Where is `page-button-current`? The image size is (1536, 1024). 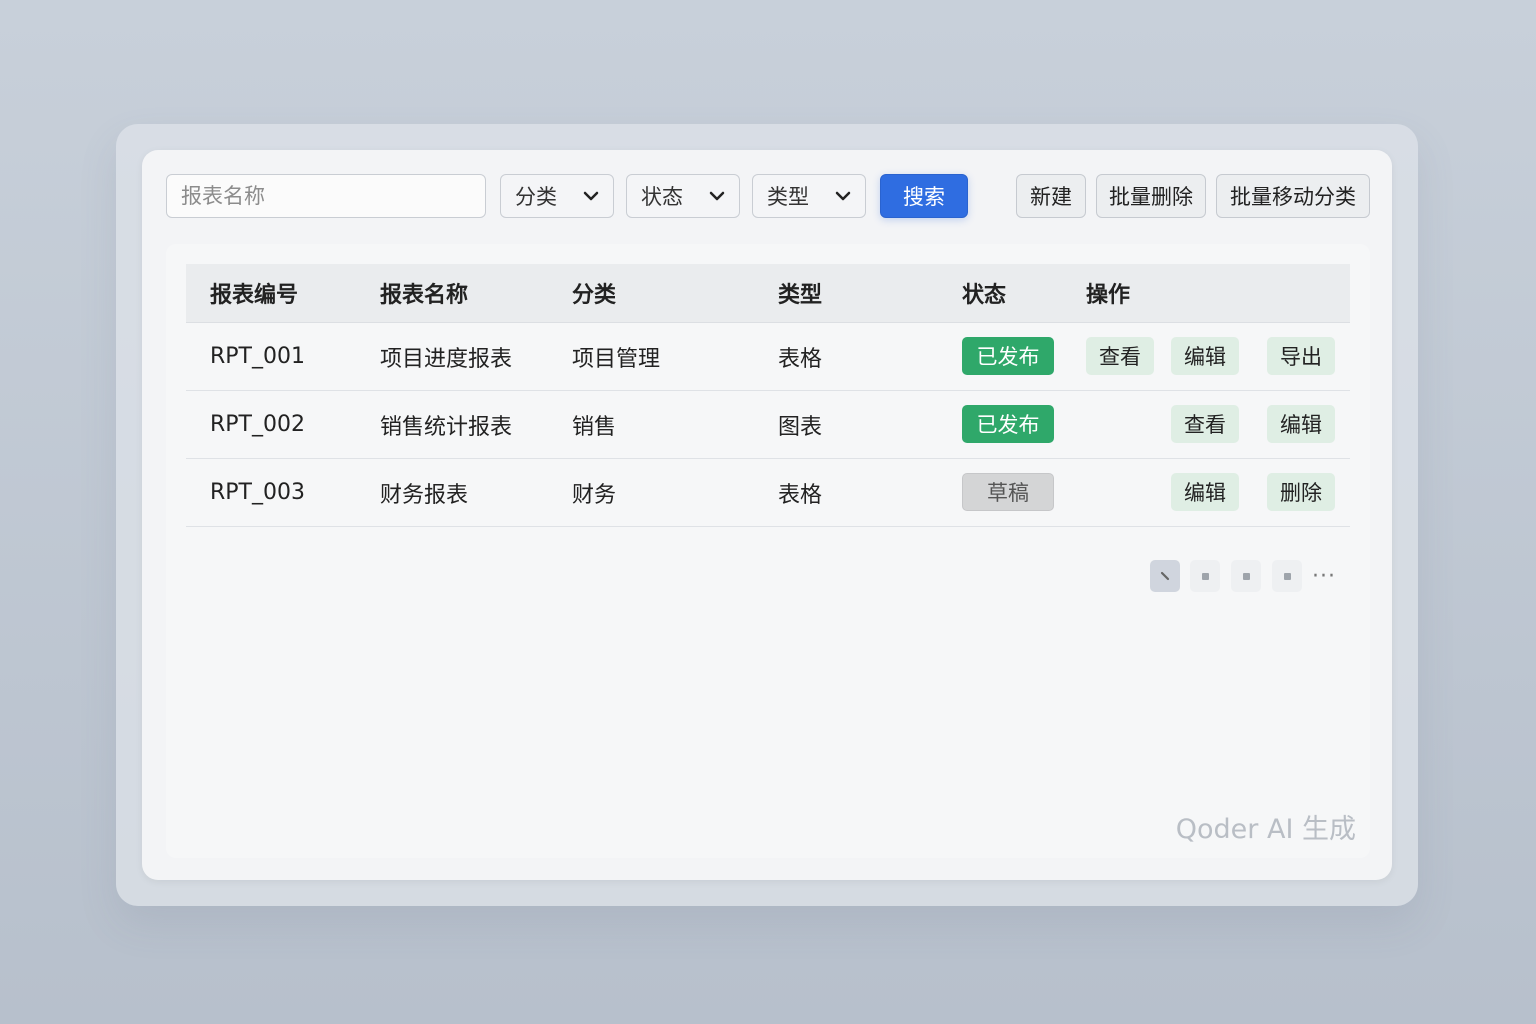
page-button-current is located at coordinates (1165, 576).